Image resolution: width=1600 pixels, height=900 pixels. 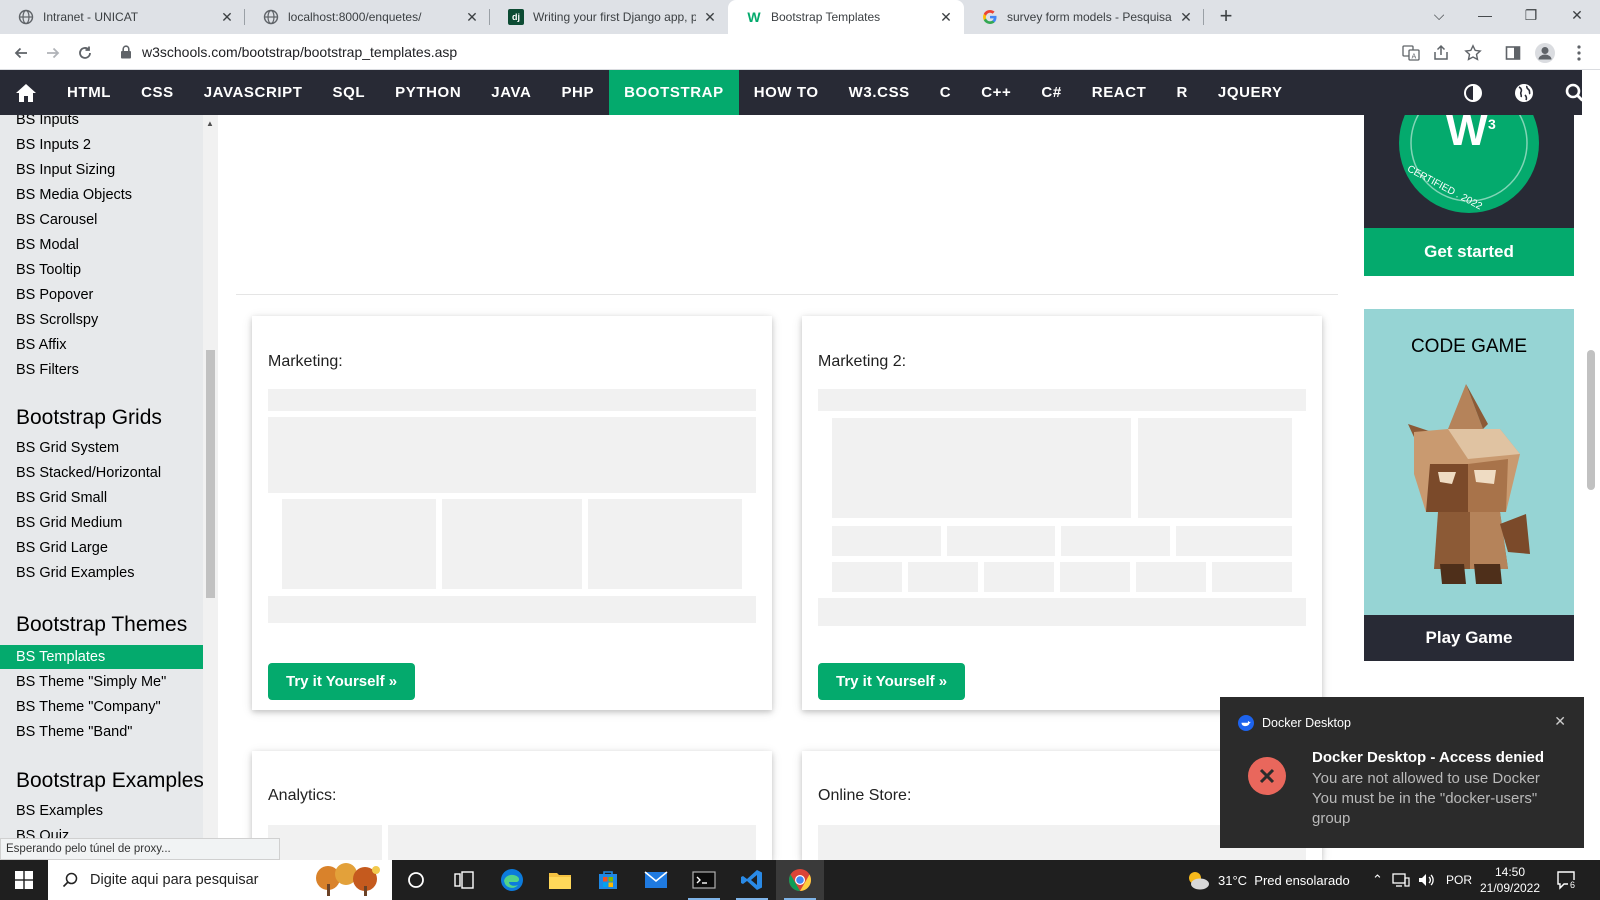 I want to click on nav-bootstrap: BOOTSTRAP, so click(x=674, y=92).